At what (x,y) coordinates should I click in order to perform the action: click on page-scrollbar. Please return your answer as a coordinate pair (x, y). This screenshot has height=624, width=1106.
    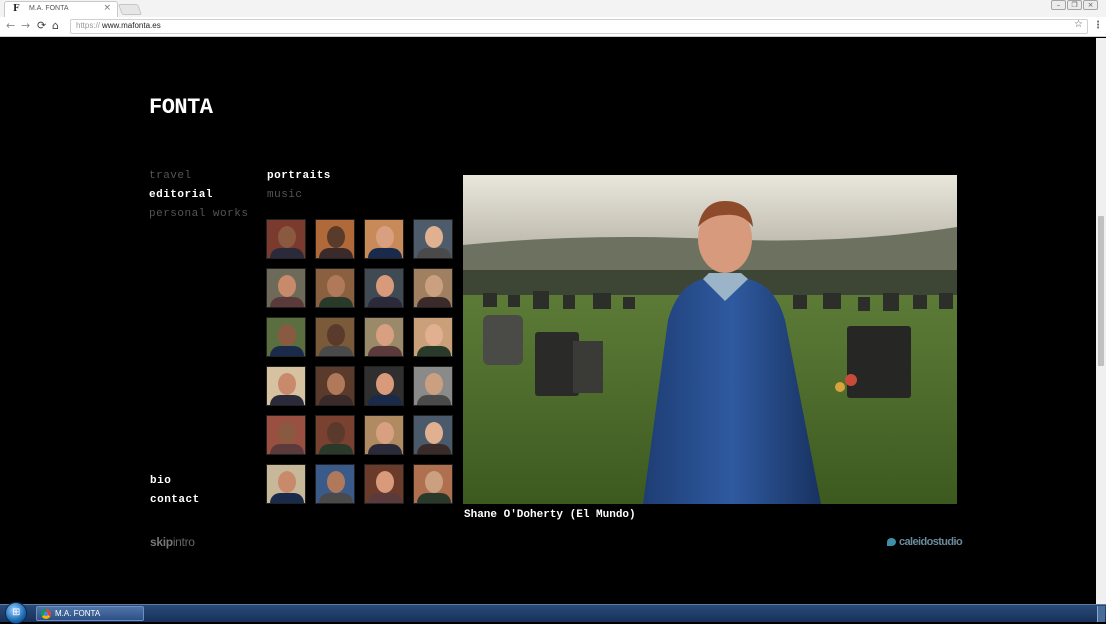
    Looking at the image, I should click on (1101, 321).